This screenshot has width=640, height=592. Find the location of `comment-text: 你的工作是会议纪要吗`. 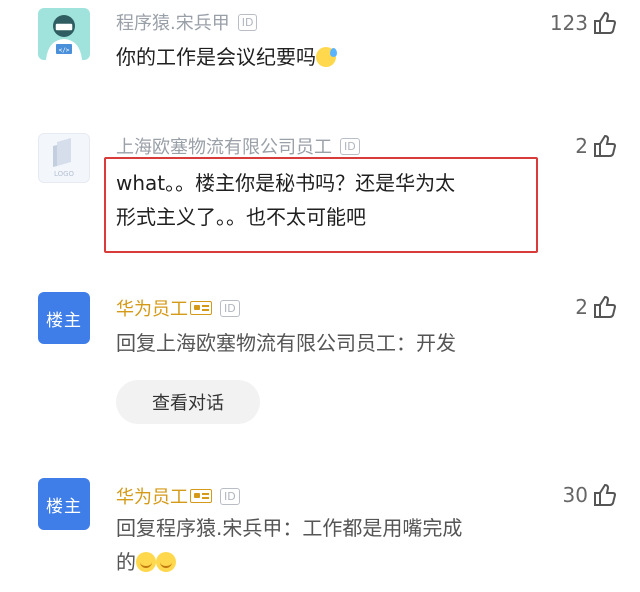

comment-text: 你的工作是会议纪要吗 is located at coordinates (226, 57).